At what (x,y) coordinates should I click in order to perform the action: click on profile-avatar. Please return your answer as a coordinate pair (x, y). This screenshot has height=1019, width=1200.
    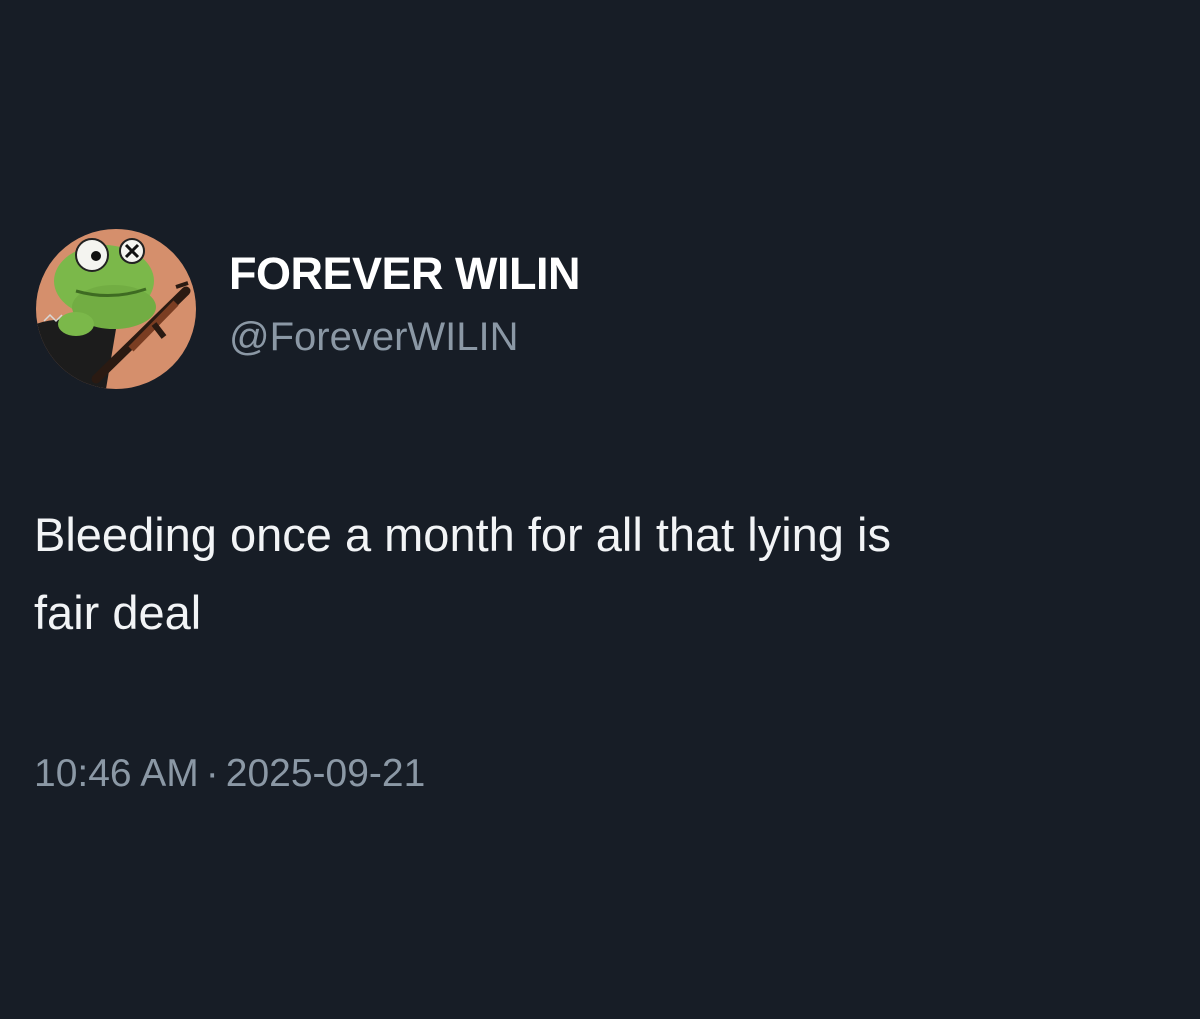
    Looking at the image, I should click on (116, 309).